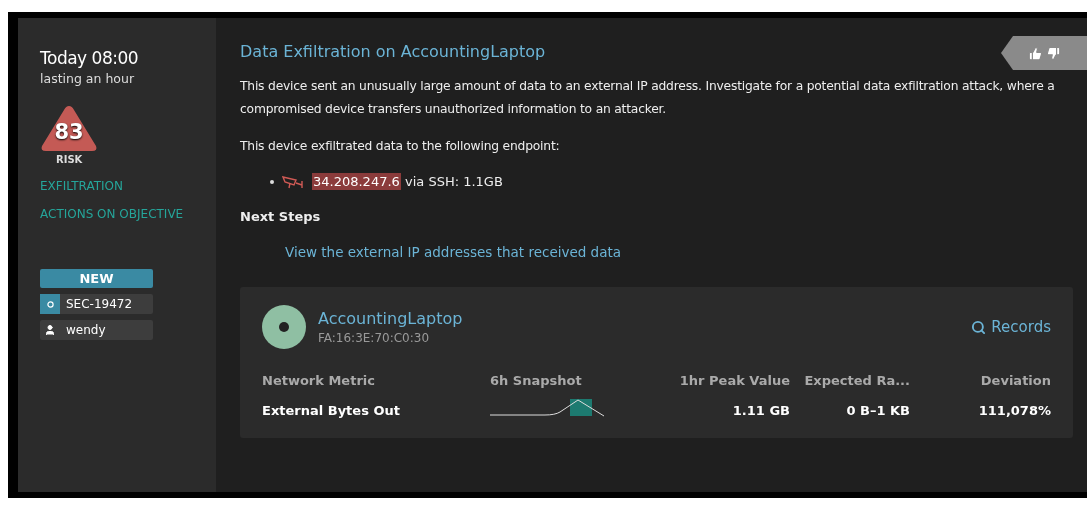 The width and height of the screenshot is (1087, 516). What do you see at coordinates (1011, 327) in the screenshot?
I see `records-link: Records` at bounding box center [1011, 327].